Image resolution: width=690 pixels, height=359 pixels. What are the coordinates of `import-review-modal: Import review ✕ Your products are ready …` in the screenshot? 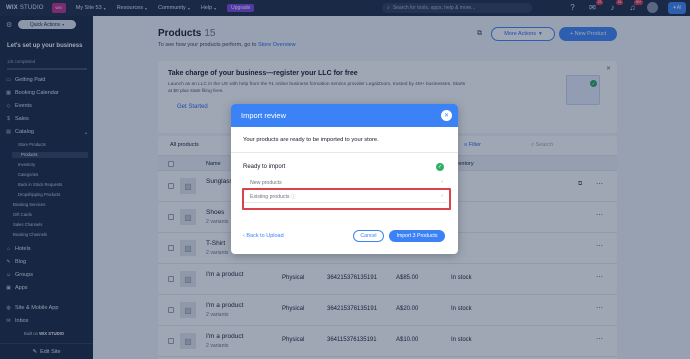 It's located at (344, 179).